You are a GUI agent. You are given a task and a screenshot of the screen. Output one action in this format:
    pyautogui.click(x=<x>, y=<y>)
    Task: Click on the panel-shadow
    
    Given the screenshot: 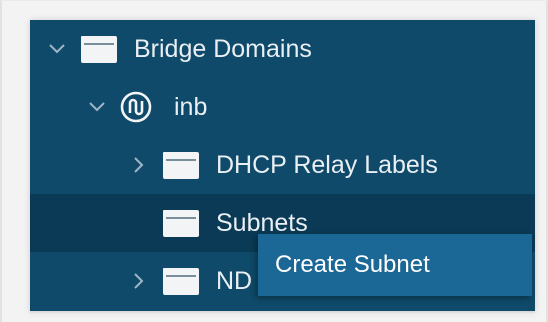 What is the action you would take?
    pyautogui.click(x=282, y=313)
    